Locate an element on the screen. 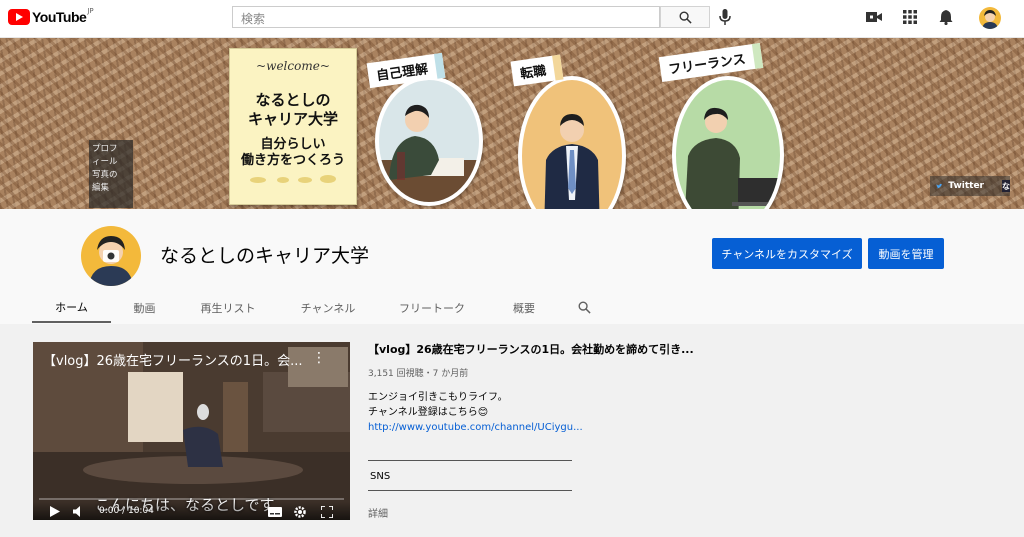 The height and width of the screenshot is (537, 1024). profile-edit-line3: 写真の is located at coordinates (105, 175).